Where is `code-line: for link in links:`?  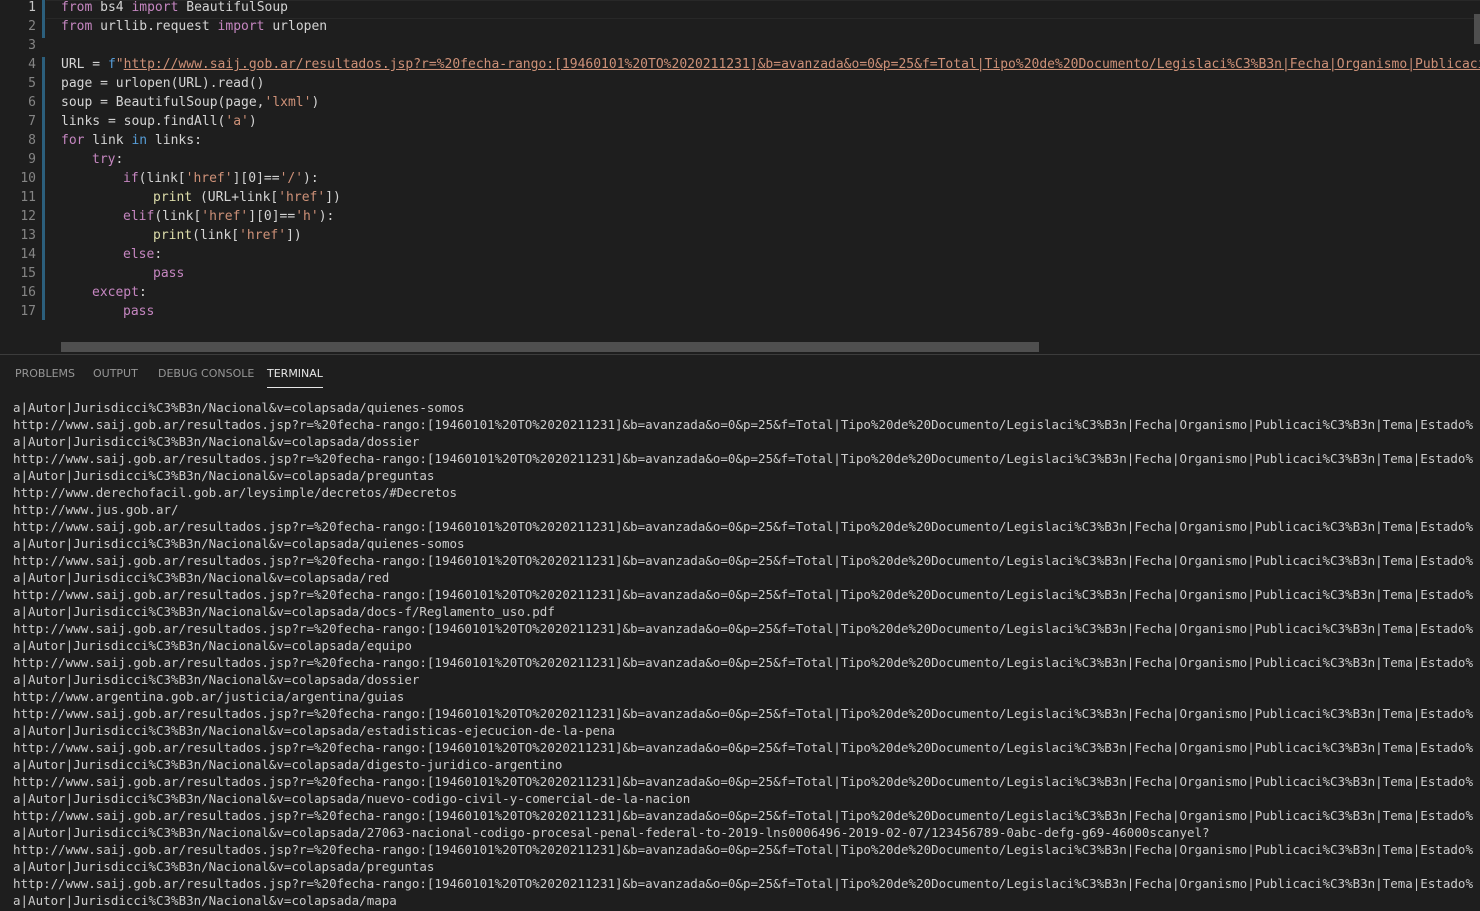 code-line: for link in links: is located at coordinates (131, 140).